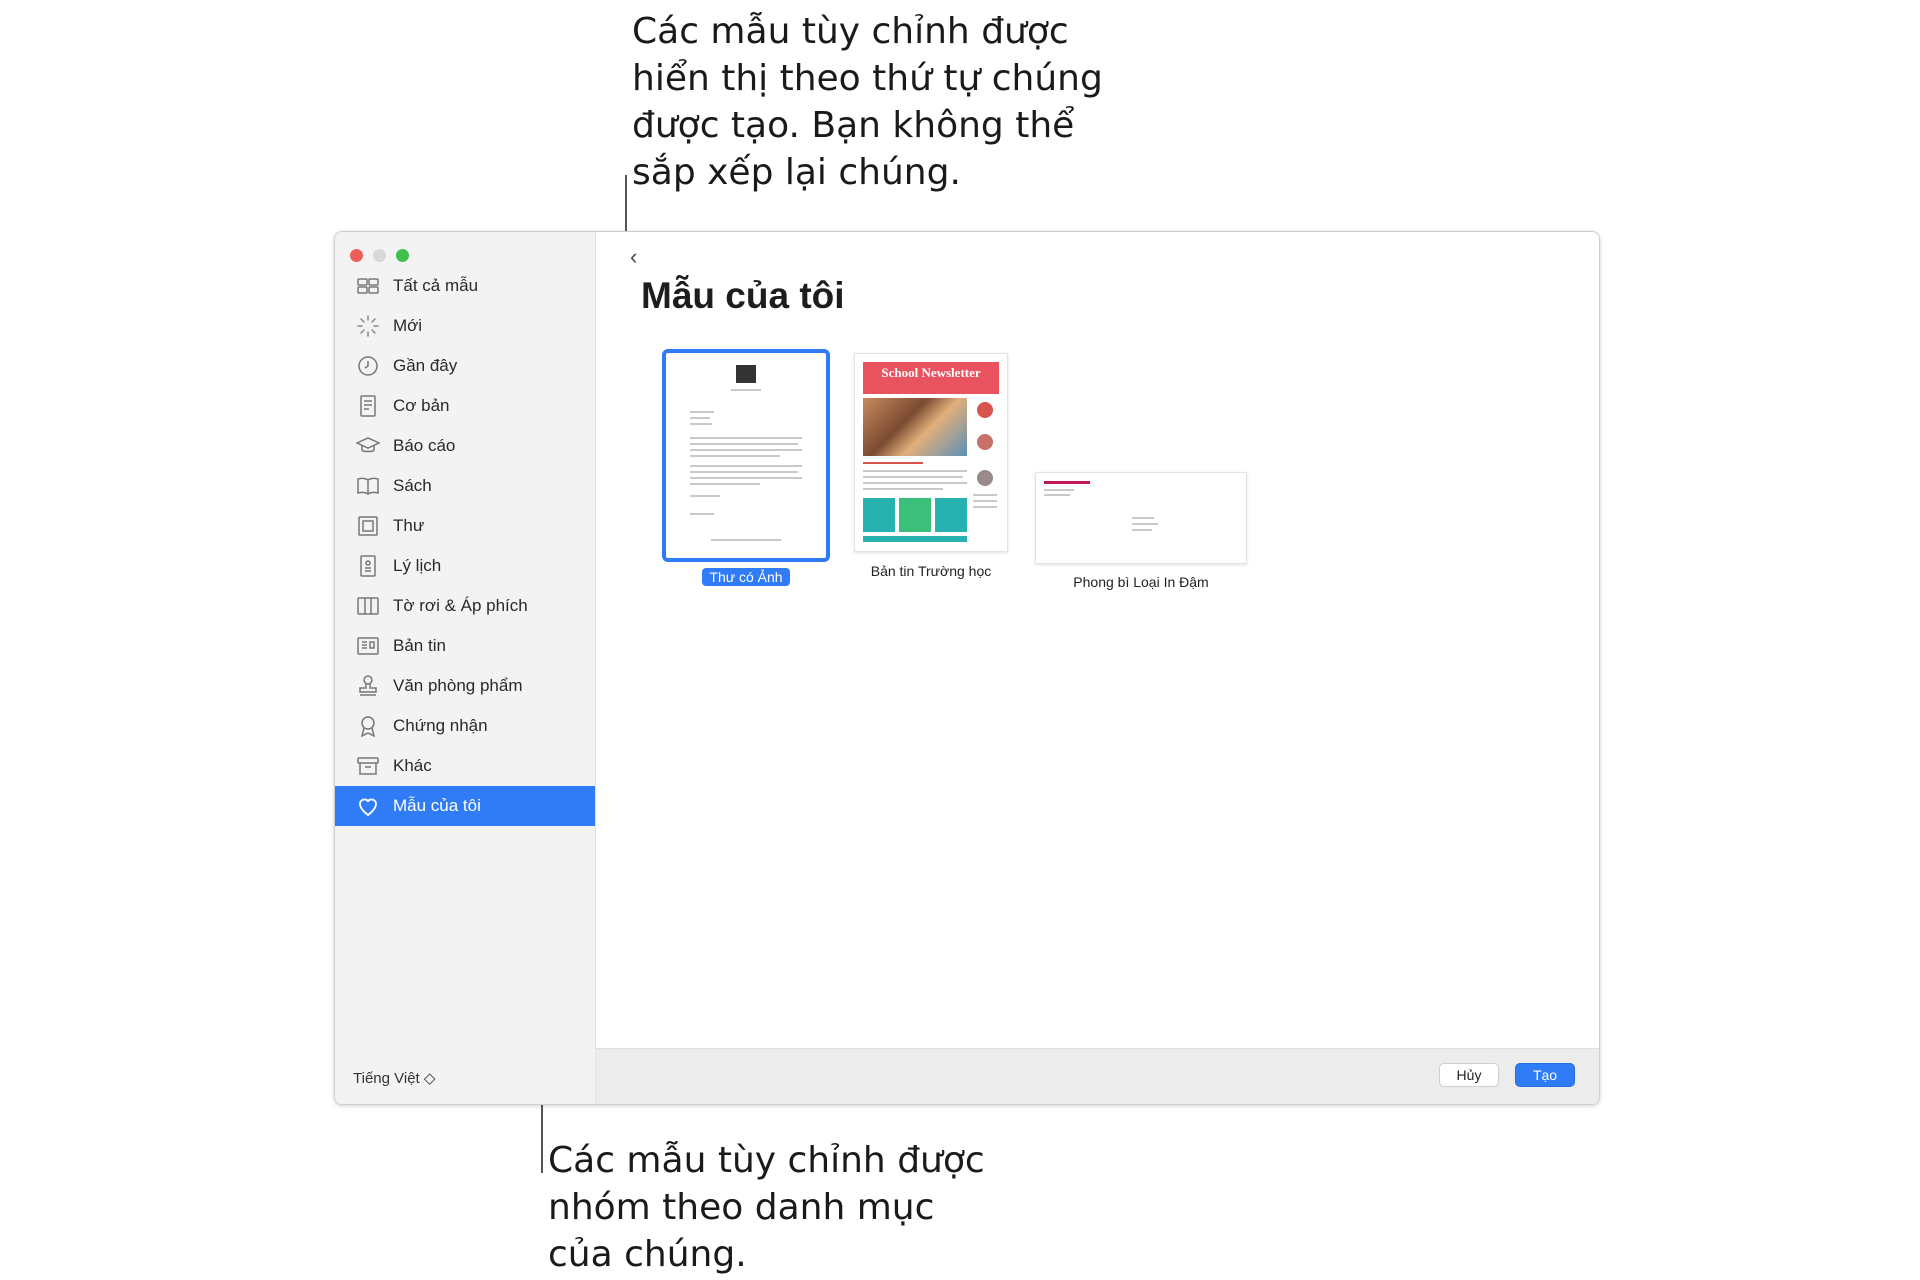  Describe the element at coordinates (465, 366) in the screenshot. I see `sidebar-item-recent: Gần đây` at that location.